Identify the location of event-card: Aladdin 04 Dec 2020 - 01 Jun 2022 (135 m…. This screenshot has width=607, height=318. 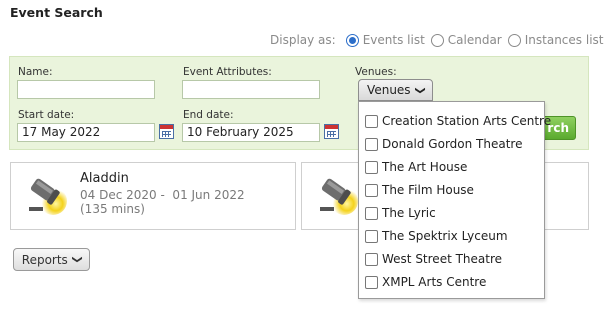
(153, 196).